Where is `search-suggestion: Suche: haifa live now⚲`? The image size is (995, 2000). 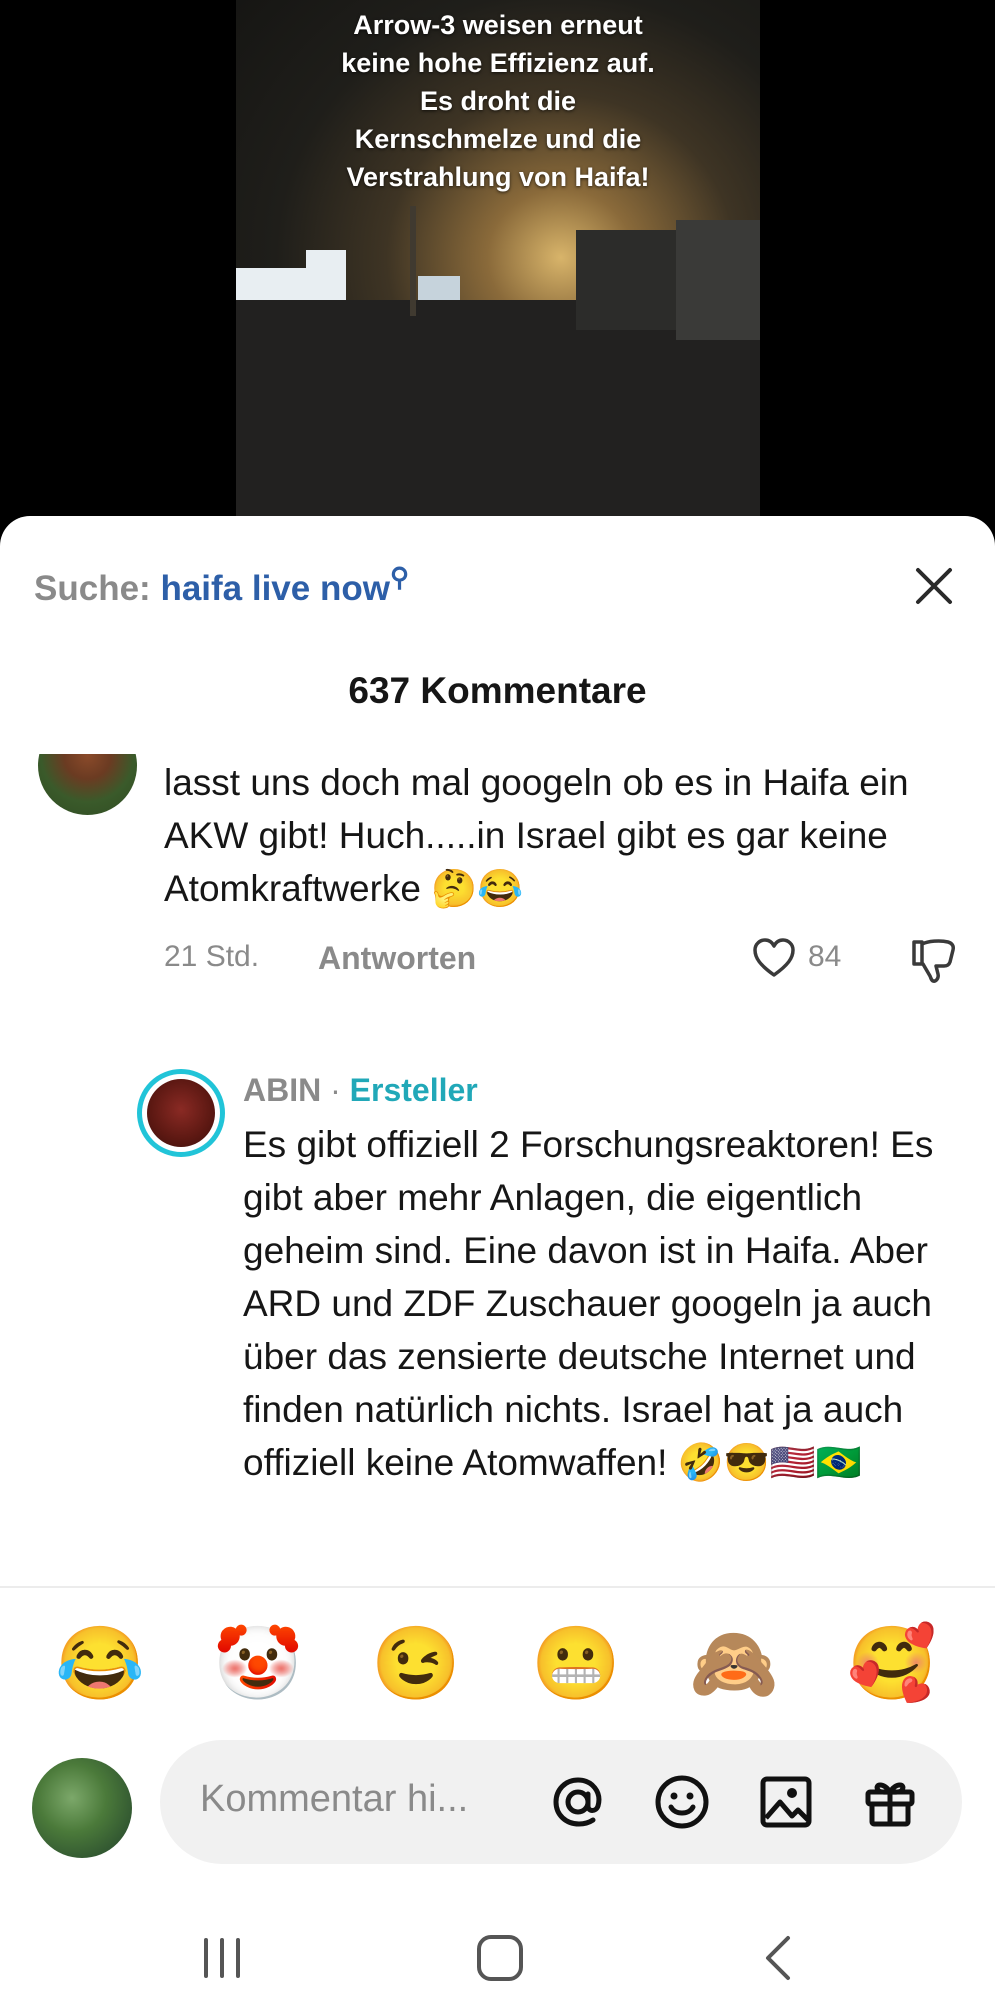 search-suggestion: Suche: haifa live now⚲ is located at coordinates (221, 585).